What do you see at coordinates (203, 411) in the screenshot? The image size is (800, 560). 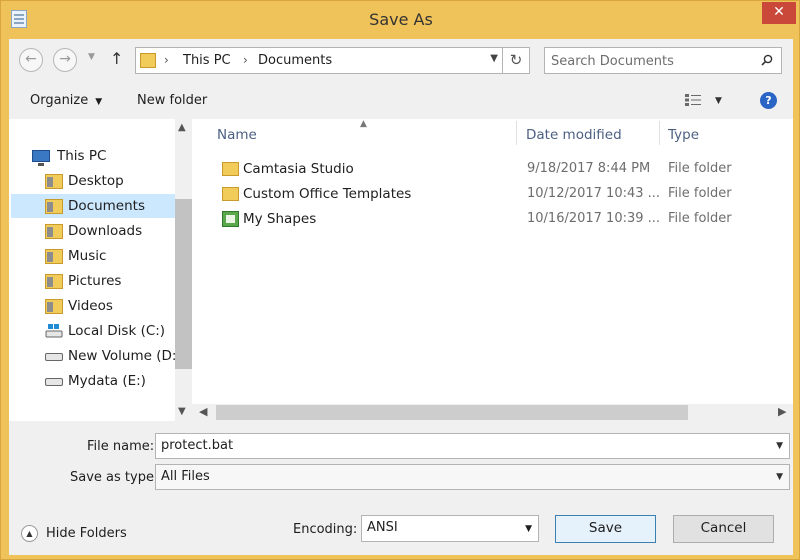 I see `scroll-left-icon: ◀` at bounding box center [203, 411].